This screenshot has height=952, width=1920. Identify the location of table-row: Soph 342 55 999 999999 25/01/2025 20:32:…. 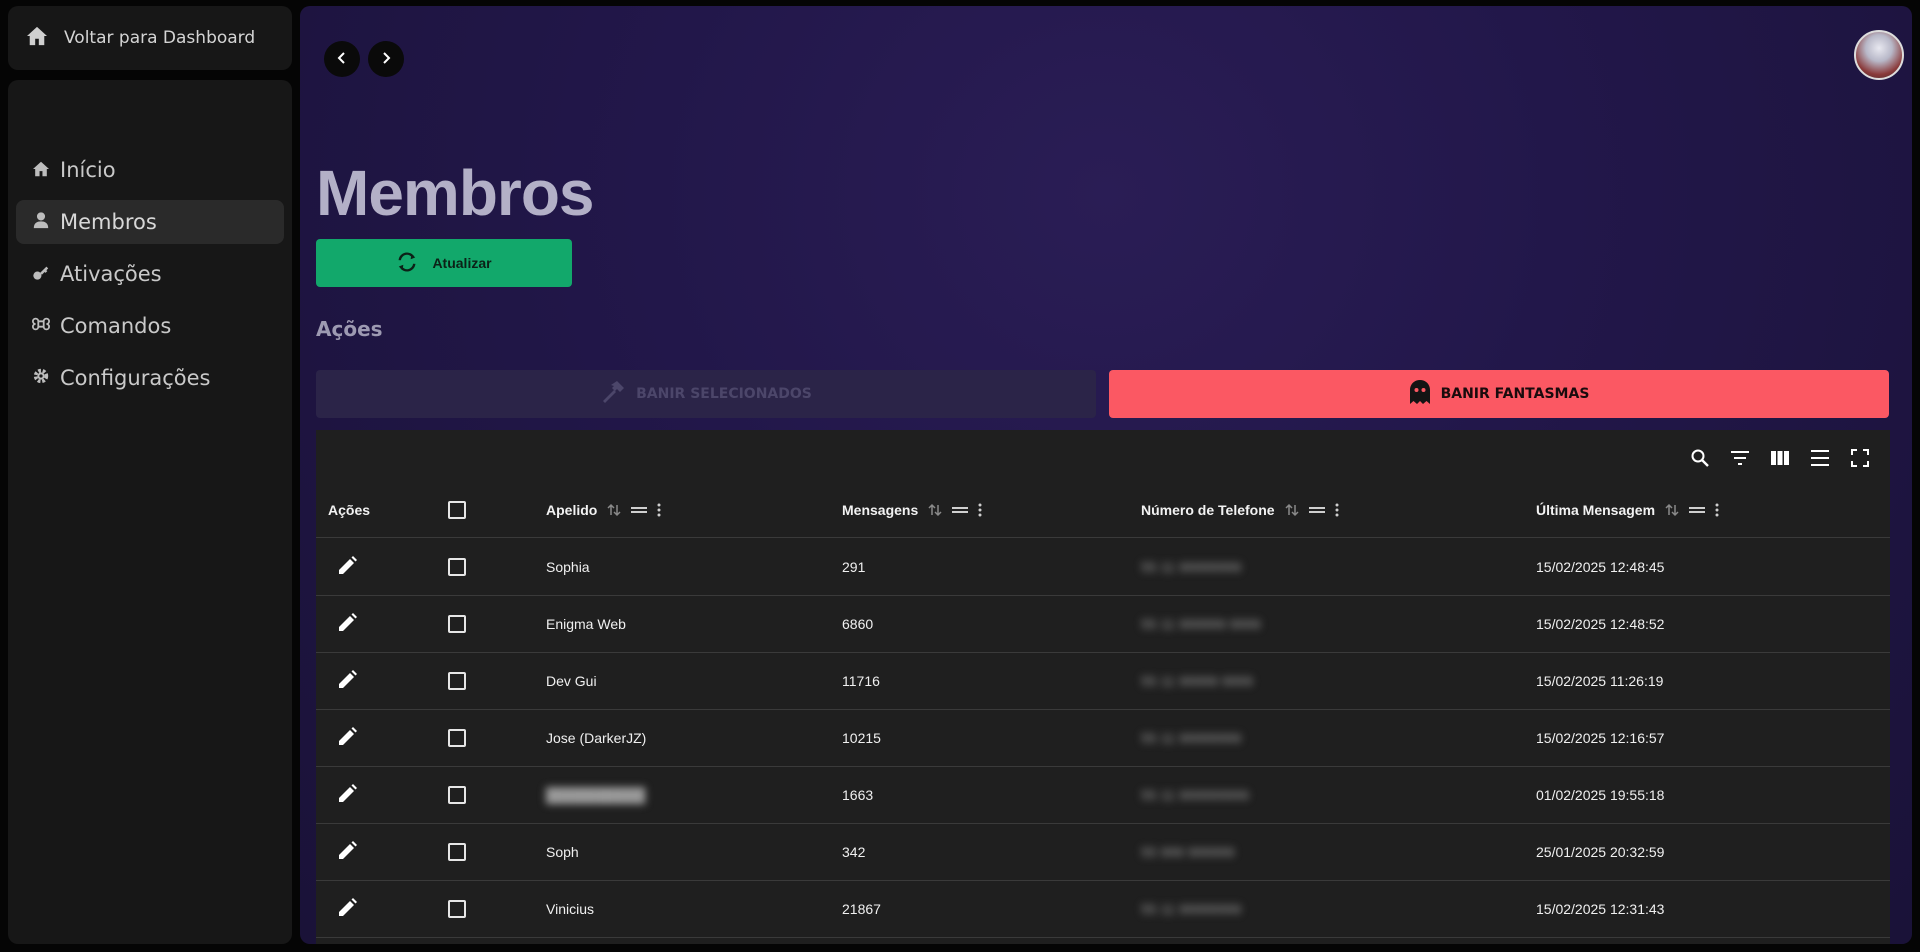
(1103, 852).